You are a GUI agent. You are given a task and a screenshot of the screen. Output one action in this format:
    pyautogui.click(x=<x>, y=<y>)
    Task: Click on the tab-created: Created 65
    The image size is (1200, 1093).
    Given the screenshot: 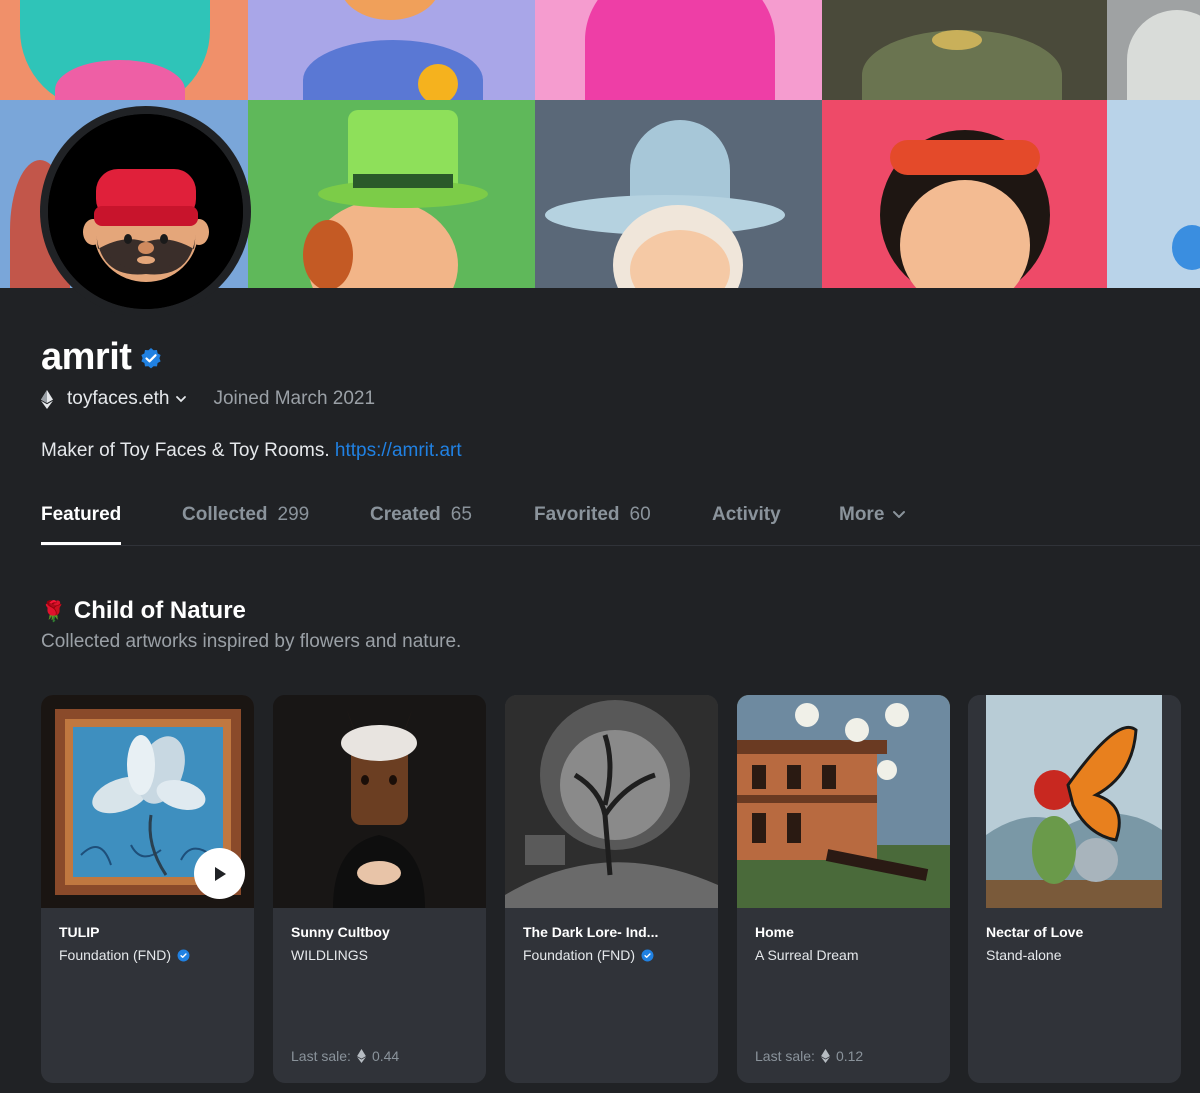 What is the action you would take?
    pyautogui.click(x=421, y=525)
    